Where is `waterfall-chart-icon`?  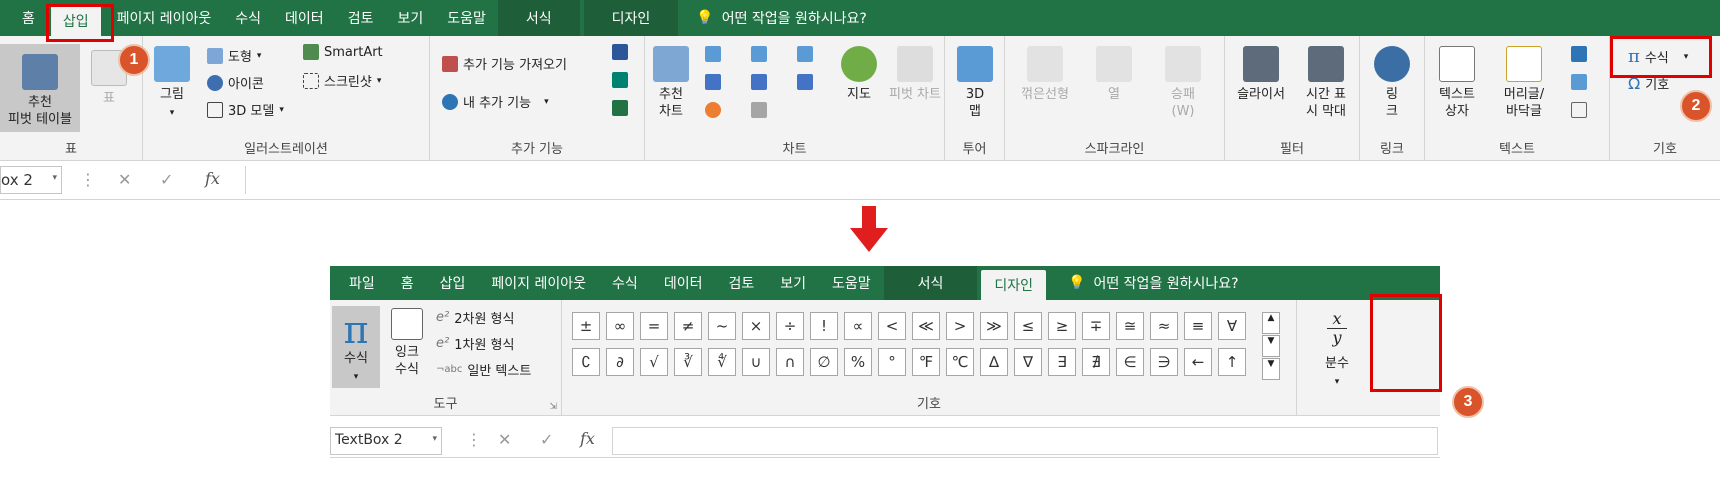
waterfall-chart-icon is located at coordinates (805, 54).